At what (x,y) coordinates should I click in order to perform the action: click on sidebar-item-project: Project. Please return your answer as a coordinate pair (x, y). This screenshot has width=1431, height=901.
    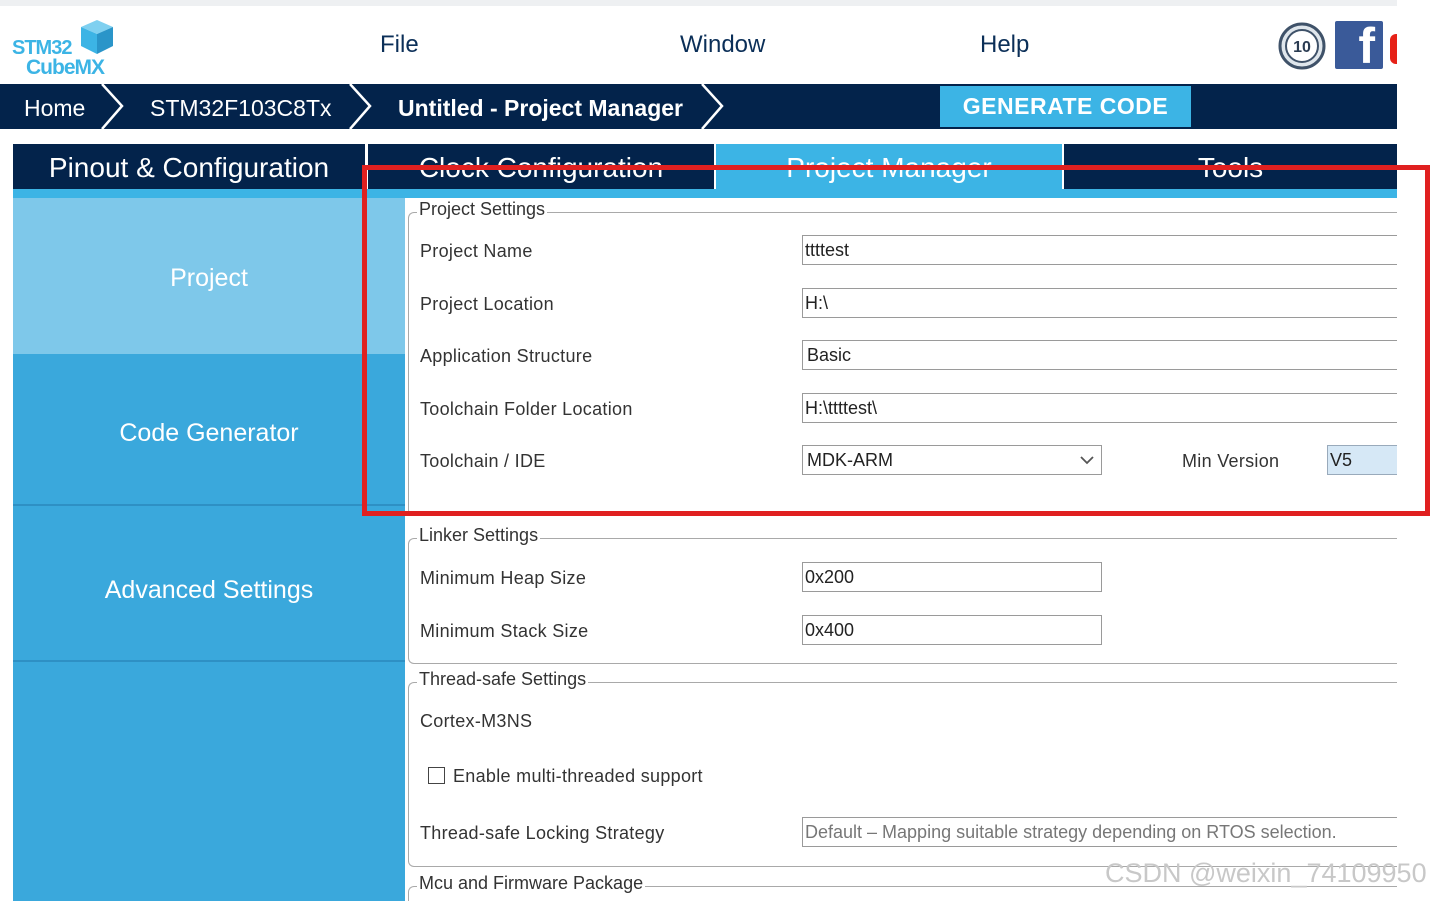
    Looking at the image, I should click on (209, 276).